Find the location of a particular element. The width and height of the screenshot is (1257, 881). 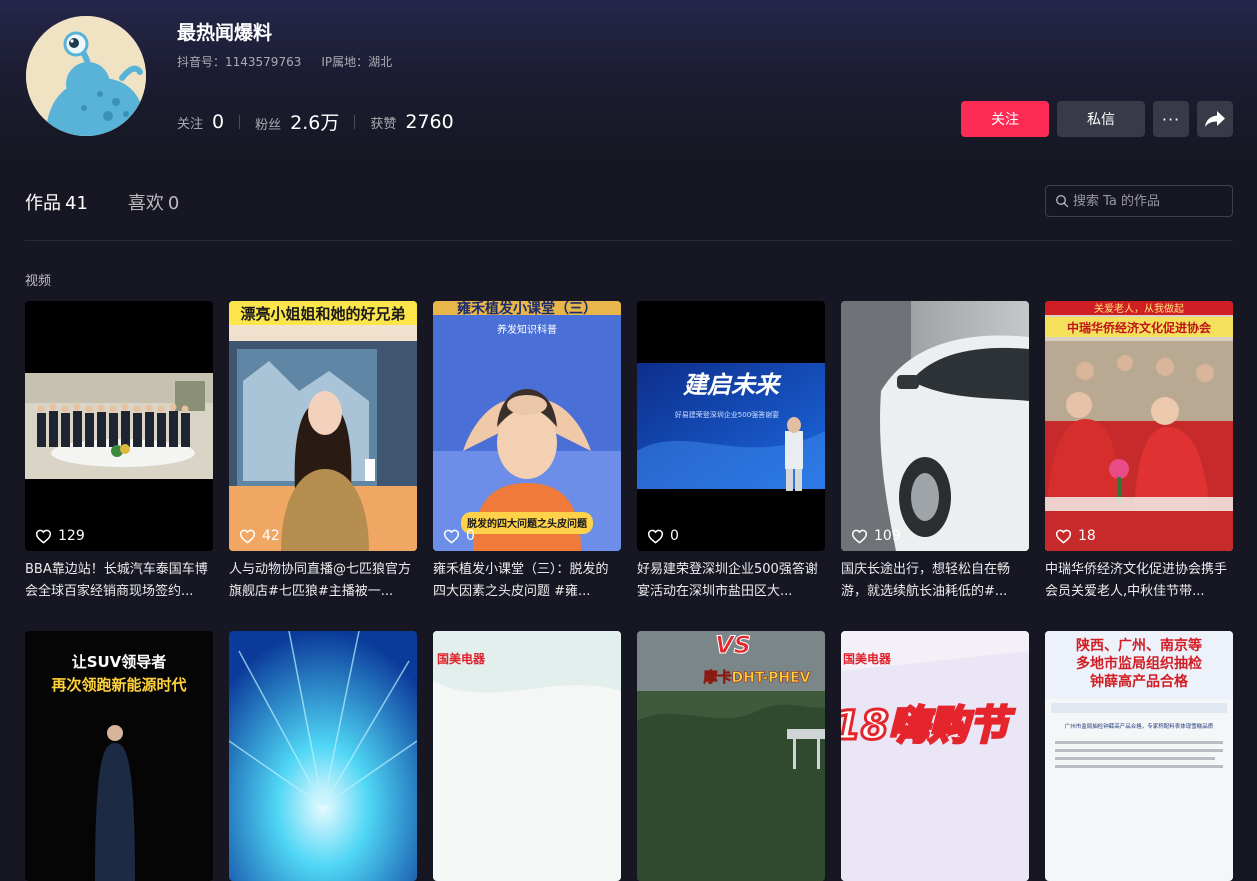

thumbnail-subtitle: 好易建荣登深圳企业500强答谢宴 is located at coordinates (727, 414).